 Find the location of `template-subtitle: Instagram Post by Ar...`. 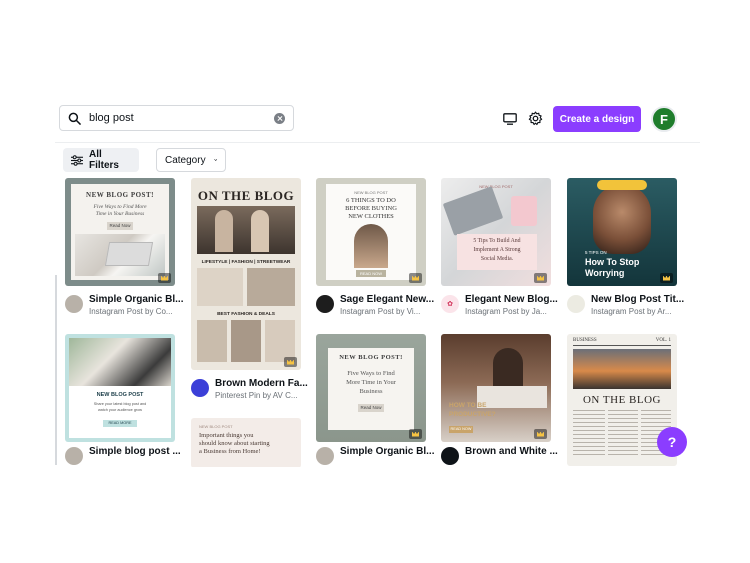

template-subtitle: Instagram Post by Ar... is located at coordinates (631, 311).